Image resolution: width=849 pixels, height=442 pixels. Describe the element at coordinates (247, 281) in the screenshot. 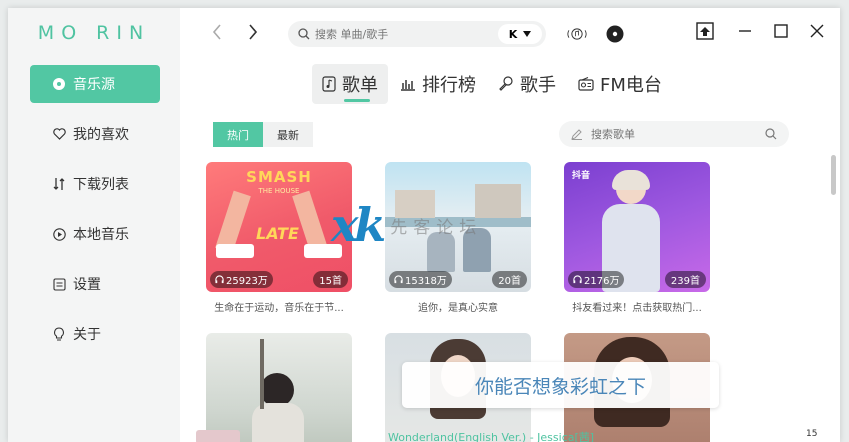

I see `play-count: 25923万` at that location.